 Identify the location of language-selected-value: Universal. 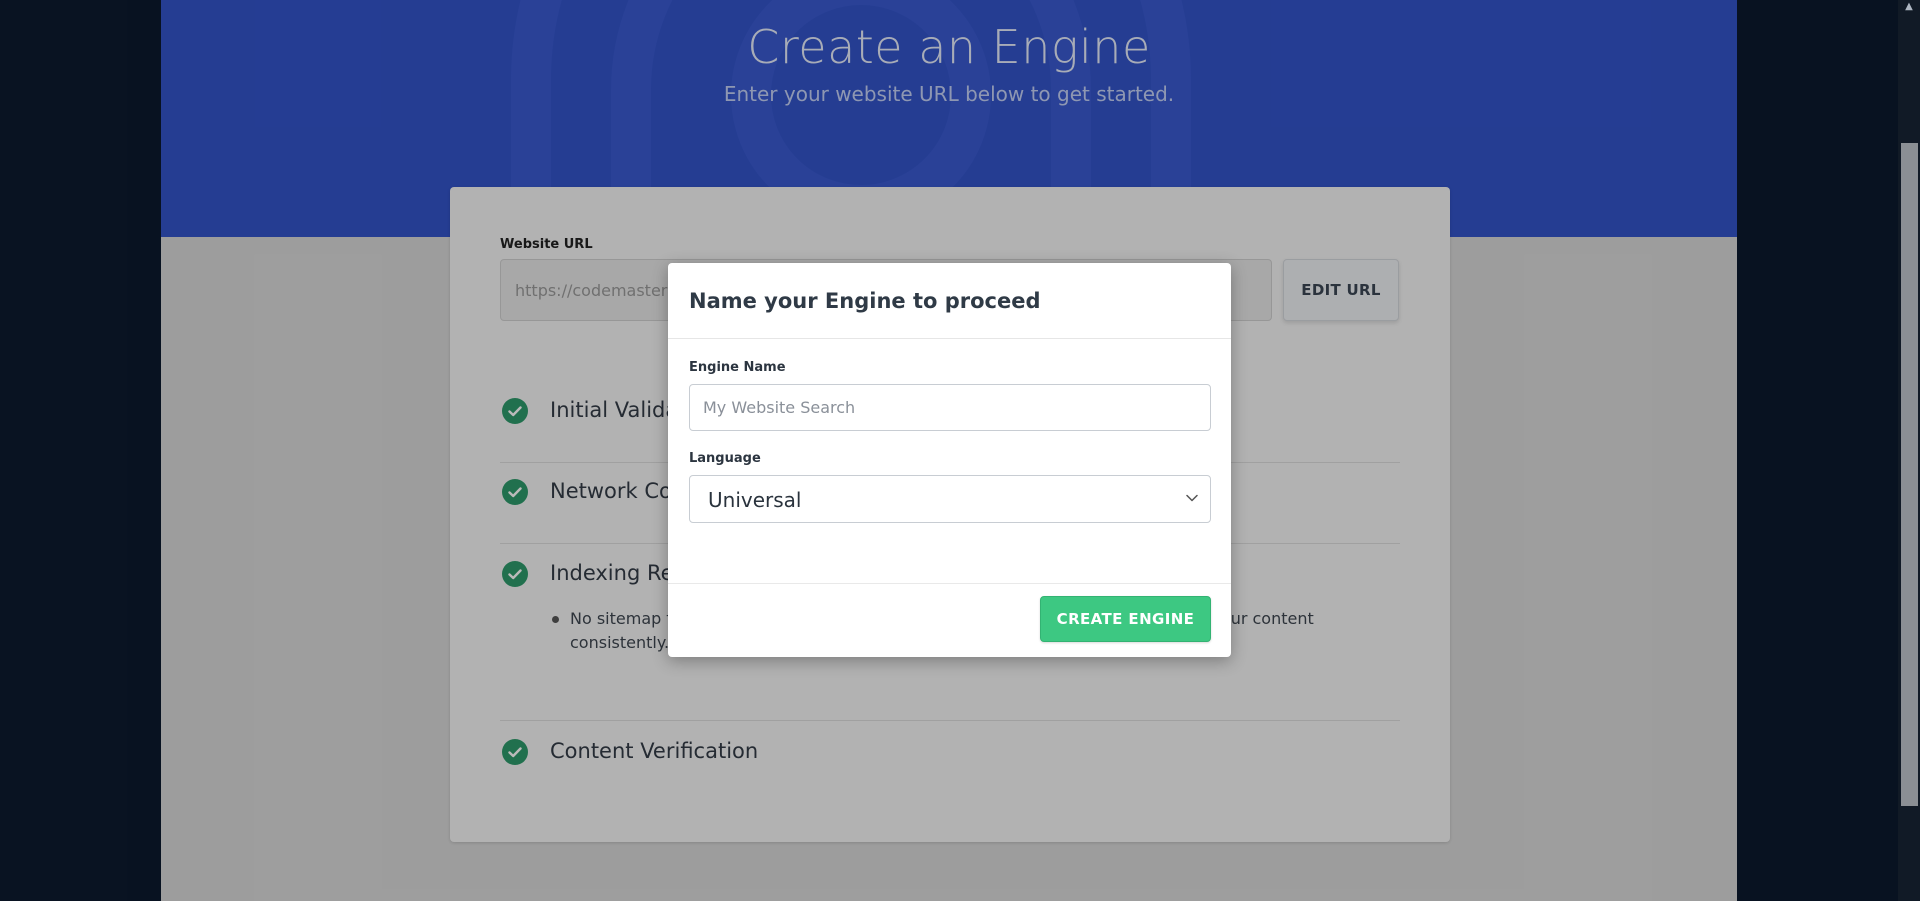
(755, 500).